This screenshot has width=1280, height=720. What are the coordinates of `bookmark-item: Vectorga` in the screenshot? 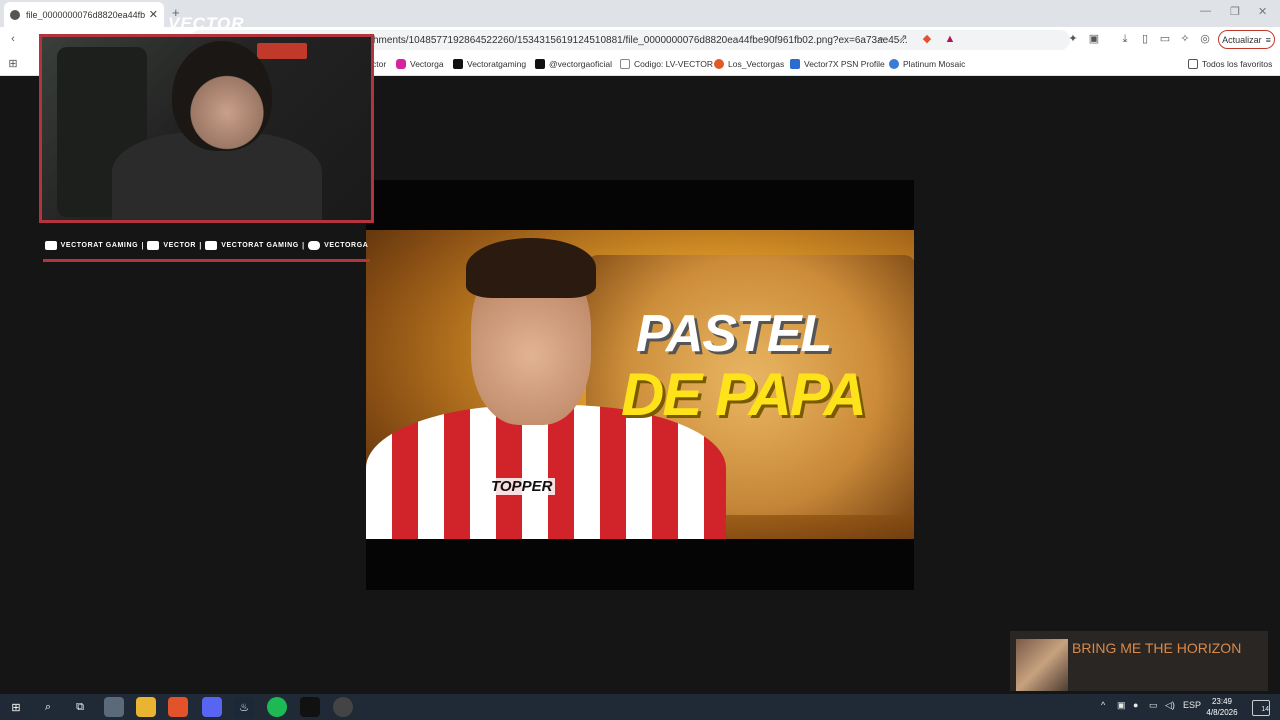 It's located at (420, 64).